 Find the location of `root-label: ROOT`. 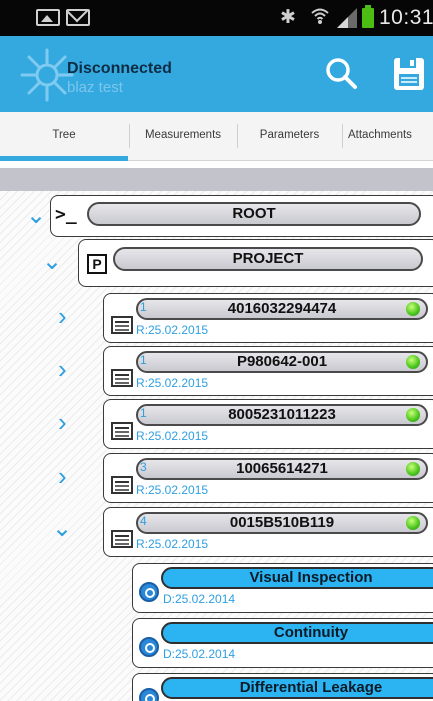

root-label: ROOT is located at coordinates (254, 214).